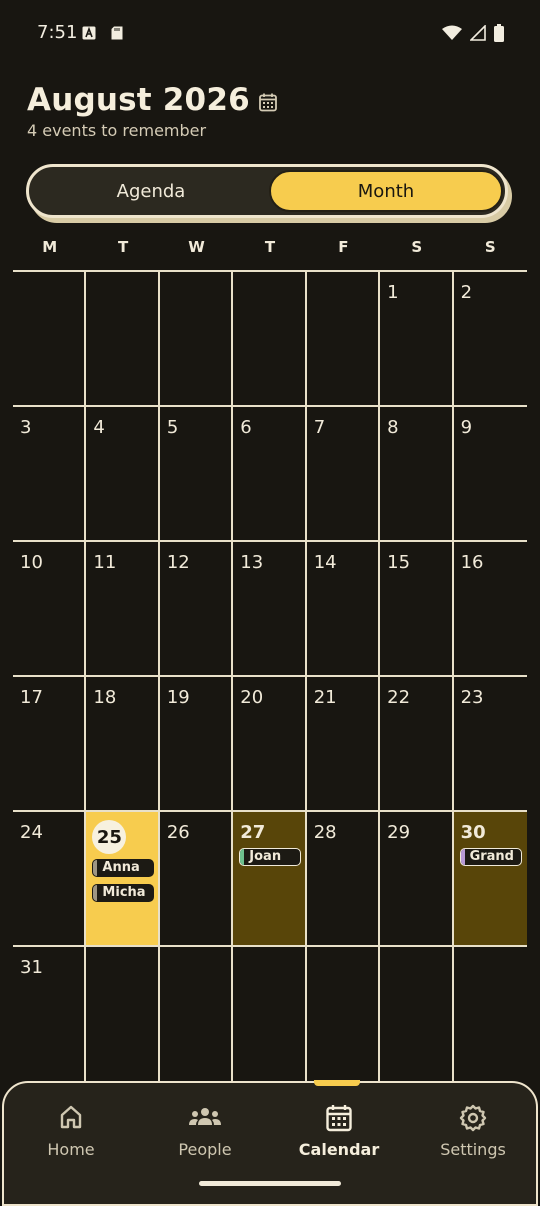 The height and width of the screenshot is (1206, 540). What do you see at coordinates (123, 868) in the screenshot?
I see `event-chip: Anna` at bounding box center [123, 868].